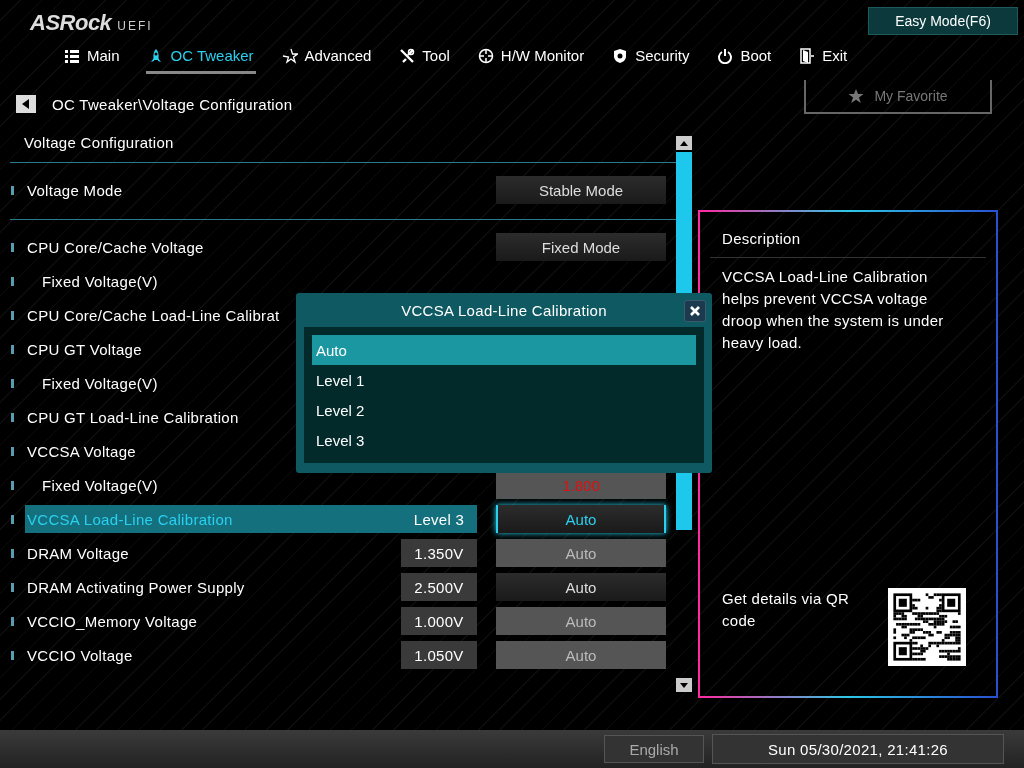 This screenshot has width=1024, height=768. Describe the element at coordinates (115, 247) in the screenshot. I see `setting-label: CPU Core/Cache Voltage` at that location.